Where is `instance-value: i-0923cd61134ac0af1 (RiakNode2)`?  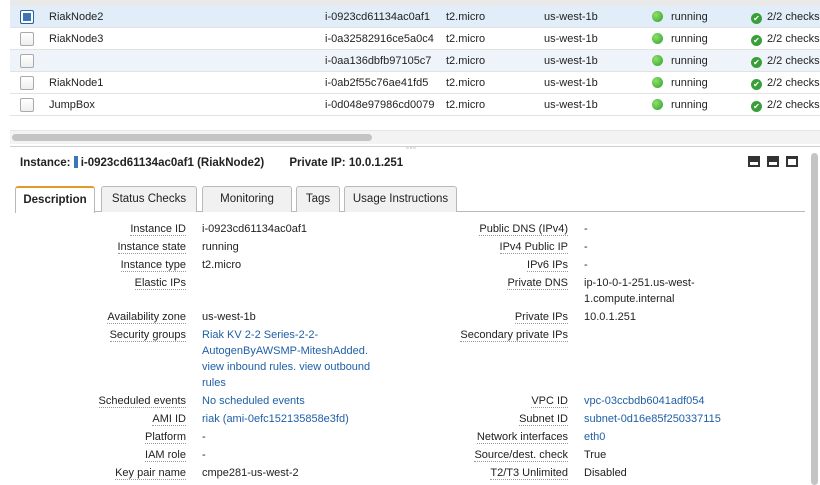
instance-value: i-0923cd61134ac0af1 (RiakNode2) is located at coordinates (172, 163).